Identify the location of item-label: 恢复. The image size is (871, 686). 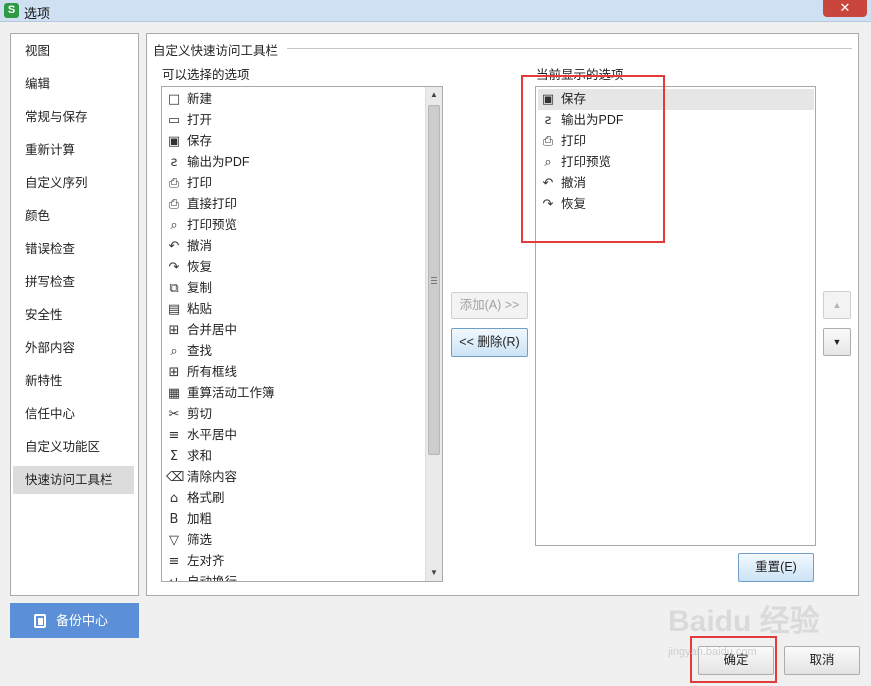
(574, 204).